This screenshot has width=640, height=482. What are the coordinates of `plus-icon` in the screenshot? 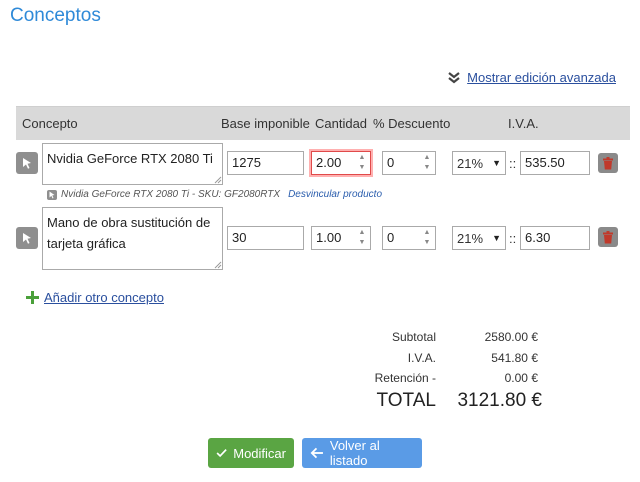 It's located at (32, 297).